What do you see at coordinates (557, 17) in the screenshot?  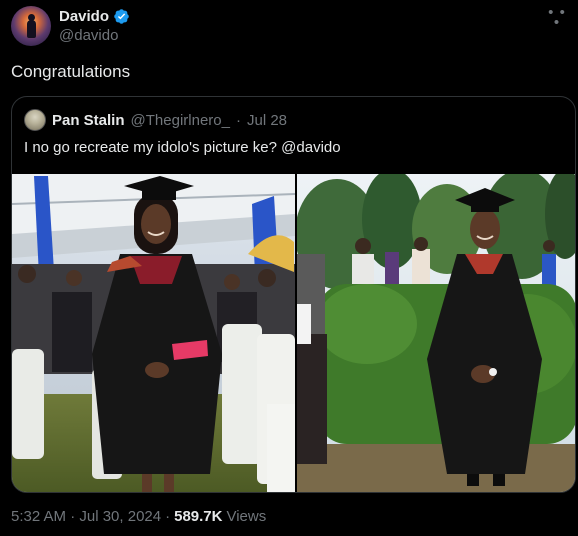 I see `more-icon: • • •` at bounding box center [557, 17].